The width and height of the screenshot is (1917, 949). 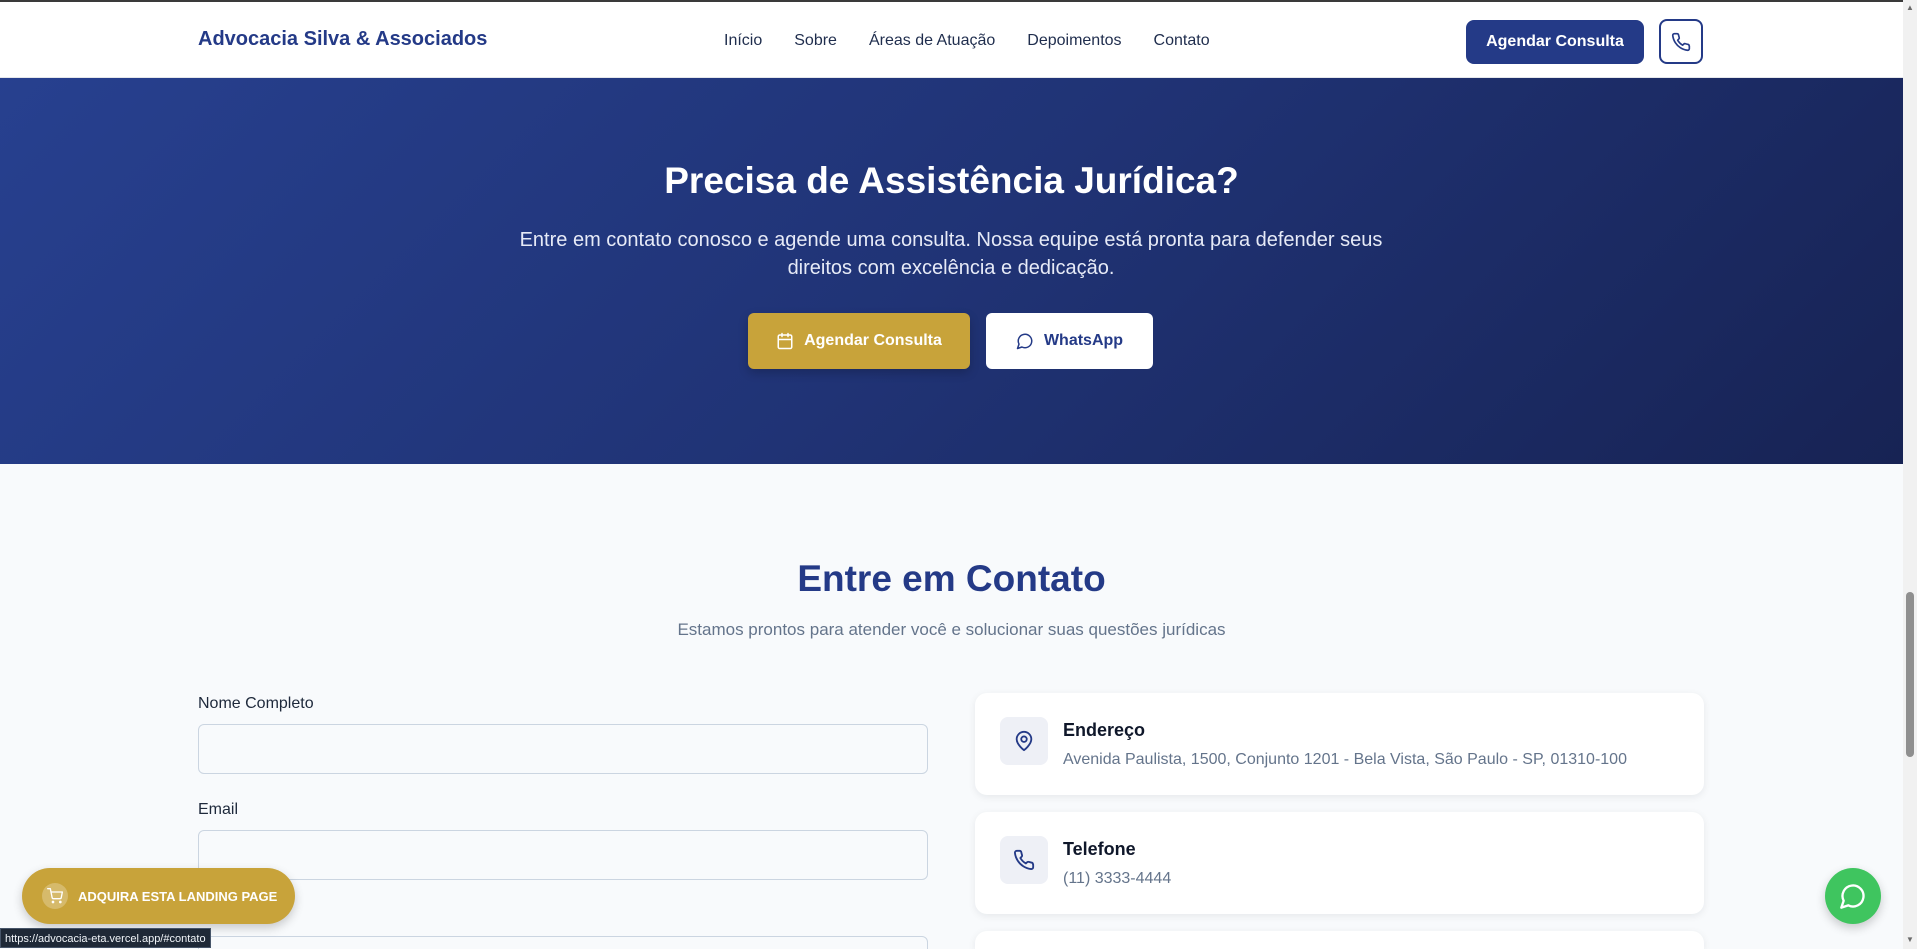 I want to click on header-schedule-button: Agendar Consulta, so click(x=1555, y=42).